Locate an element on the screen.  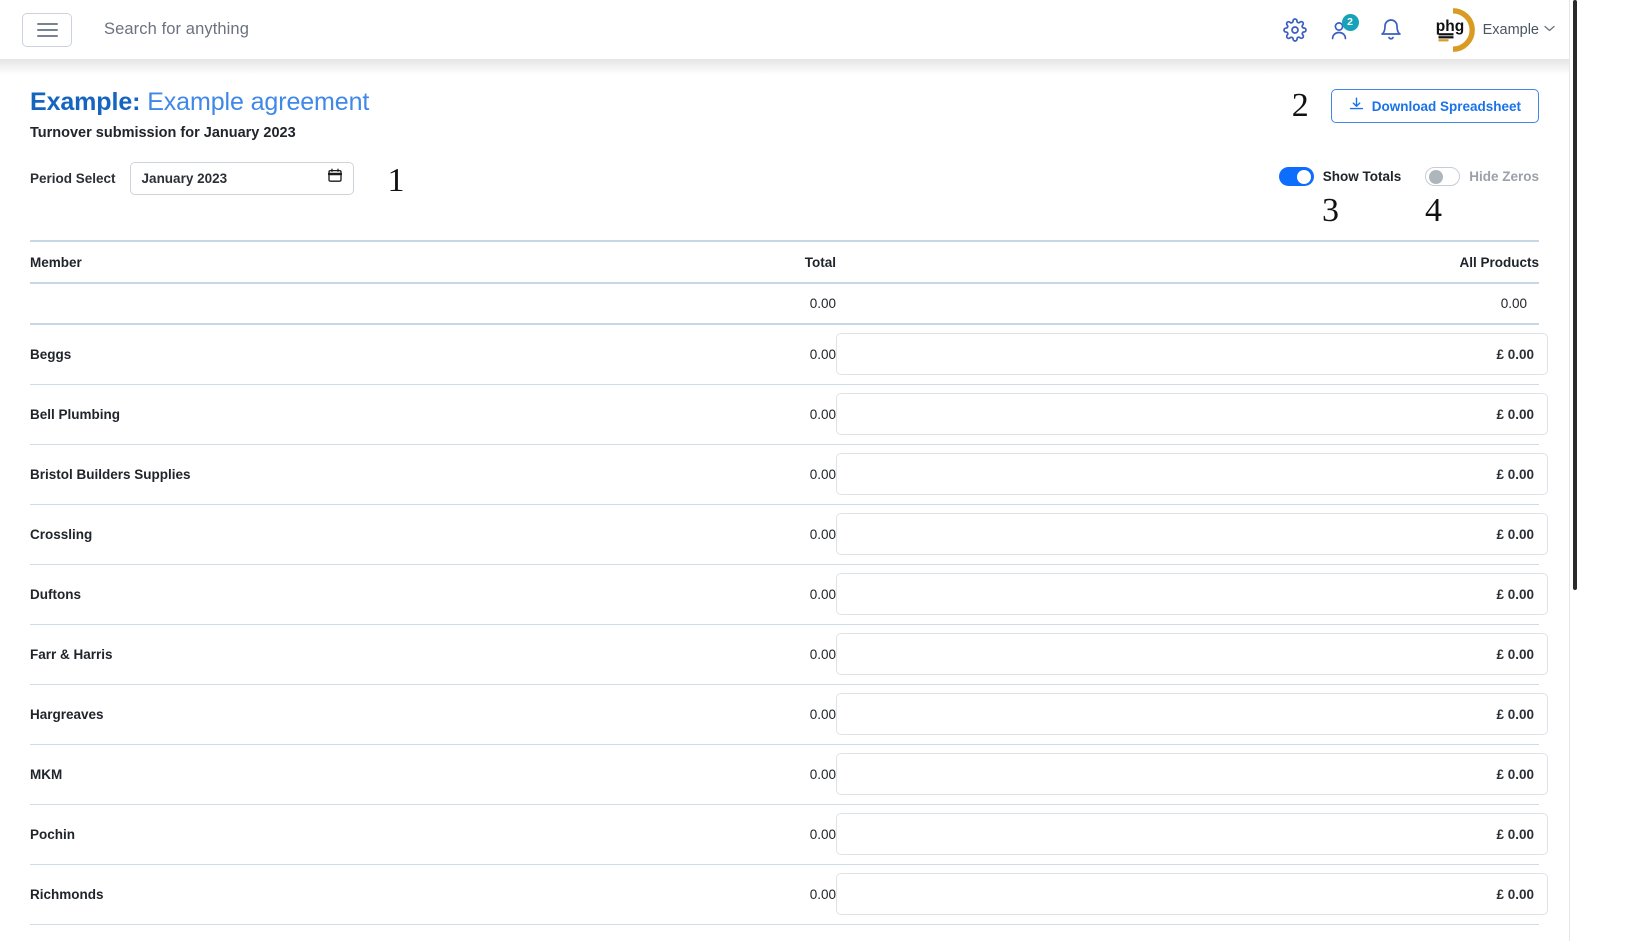
menu-toggle-button is located at coordinates (47, 29).